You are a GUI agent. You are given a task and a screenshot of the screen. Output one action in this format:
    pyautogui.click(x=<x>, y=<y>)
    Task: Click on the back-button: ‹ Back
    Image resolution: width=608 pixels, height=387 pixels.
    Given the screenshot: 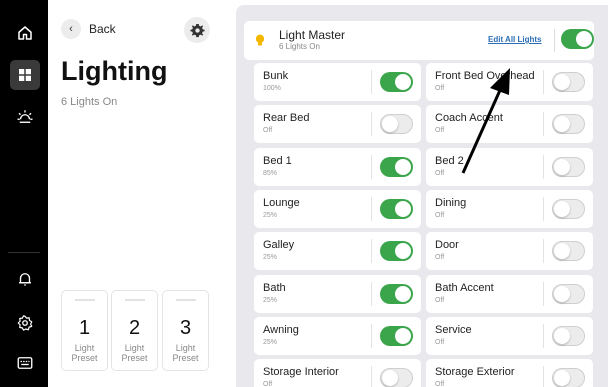 What is the action you would take?
    pyautogui.click(x=88, y=29)
    